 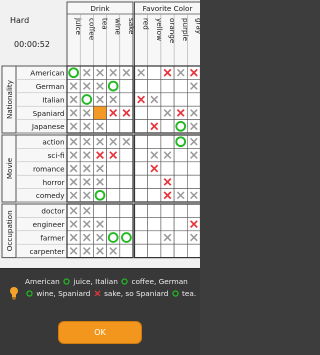 I want to click on row-label-romance: romance, so click(x=49, y=168).